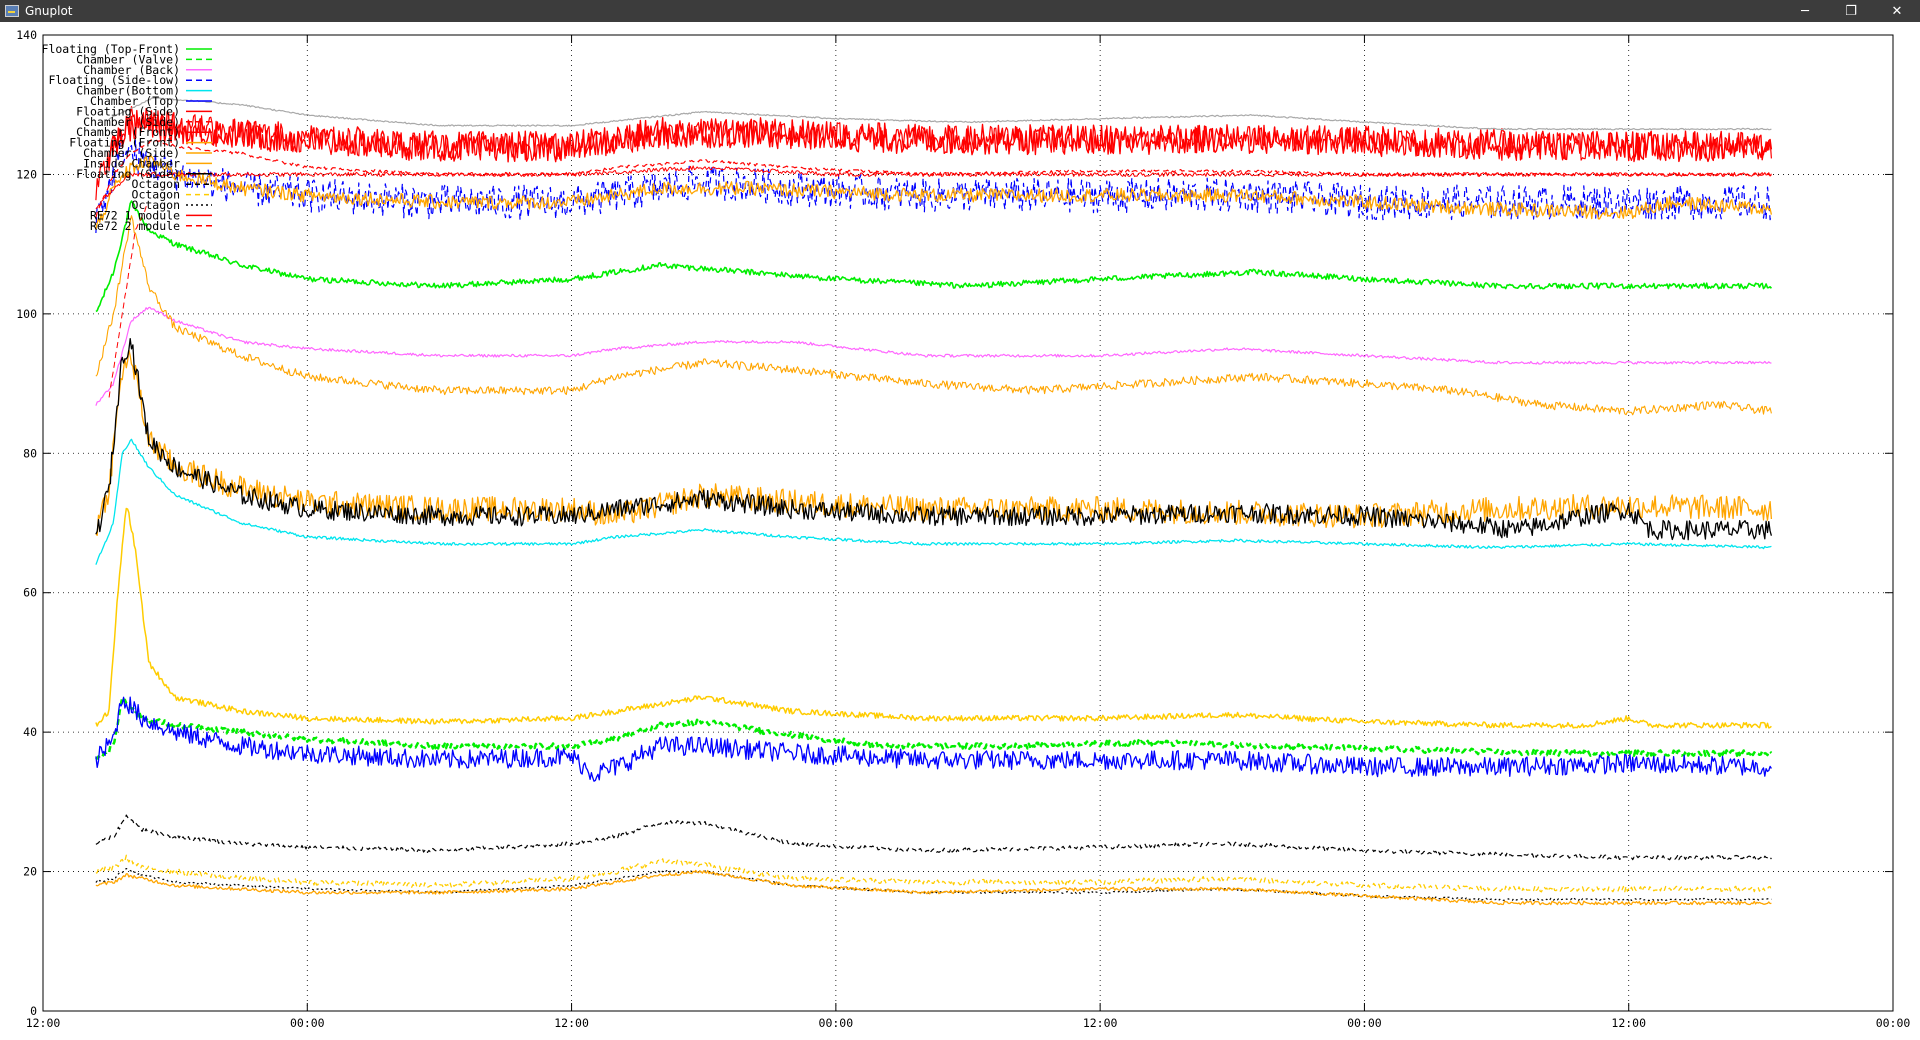 Image resolution: width=1920 pixels, height=1040 pixels. I want to click on y-tick-label: 60, so click(30, 593).